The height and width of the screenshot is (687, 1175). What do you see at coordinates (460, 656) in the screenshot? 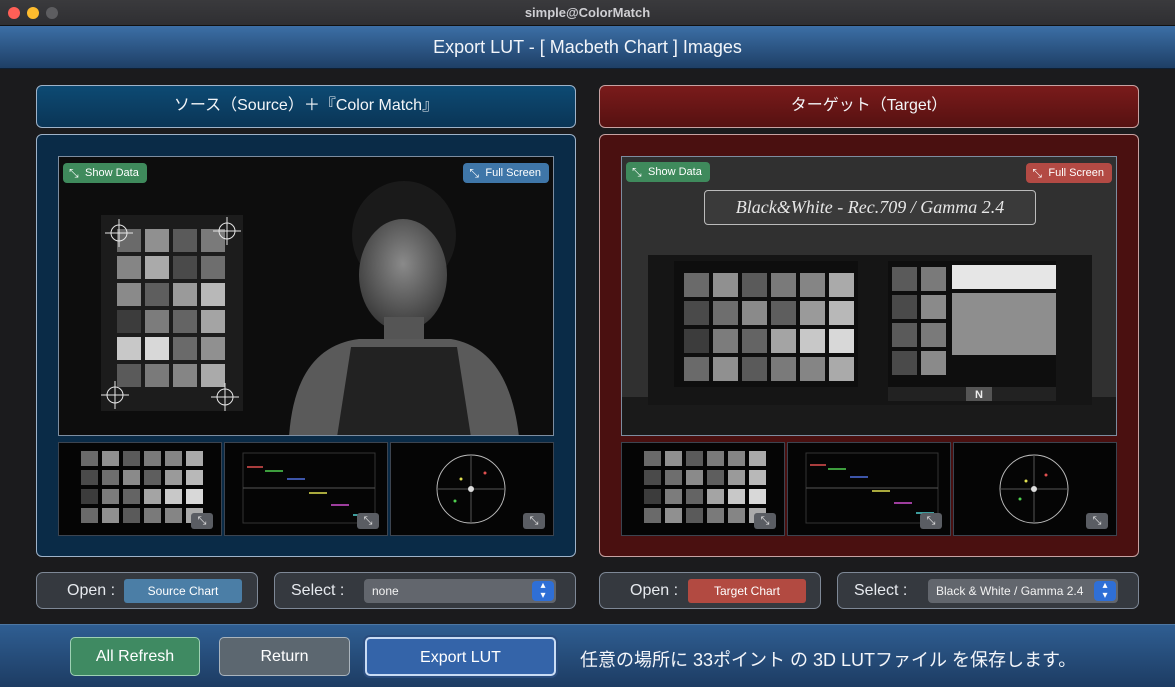
I see `export-lut-button: Export LUT` at bounding box center [460, 656].